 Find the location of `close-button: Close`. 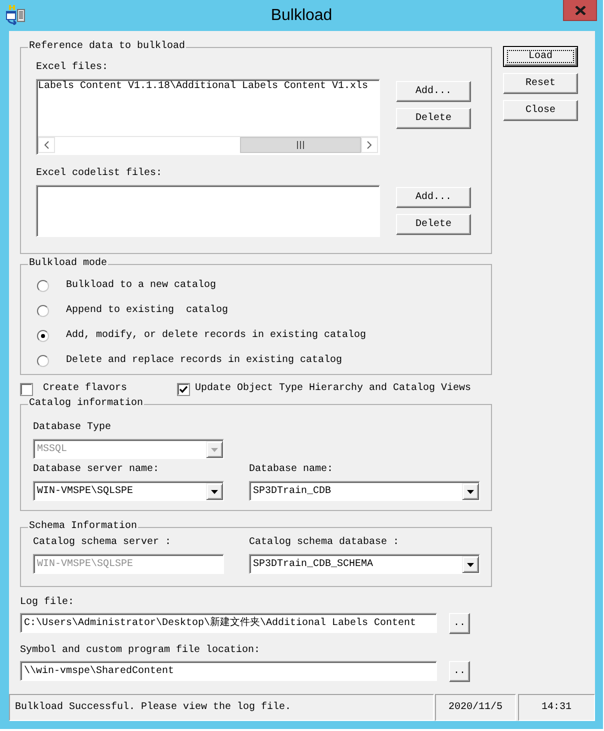

close-button: Close is located at coordinates (540, 110).